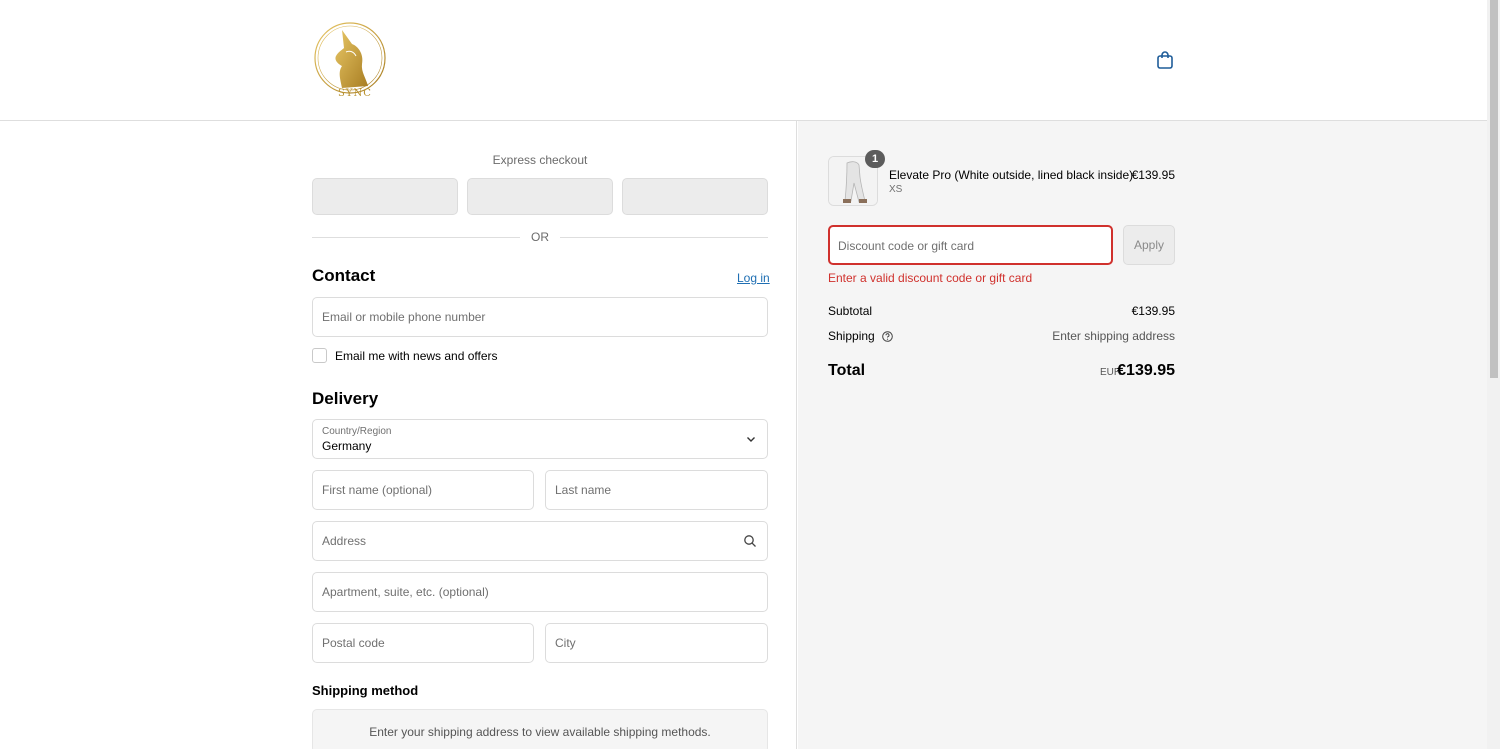 This screenshot has height=749, width=1500. Describe the element at coordinates (351, 59) in the screenshot. I see `store-logo: SYNC` at that location.